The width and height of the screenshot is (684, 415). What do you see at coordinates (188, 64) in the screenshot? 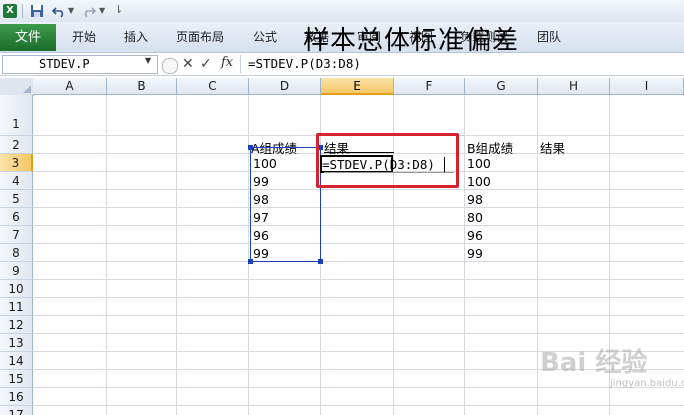
I see `cancel-entry-button: ✕` at bounding box center [188, 64].